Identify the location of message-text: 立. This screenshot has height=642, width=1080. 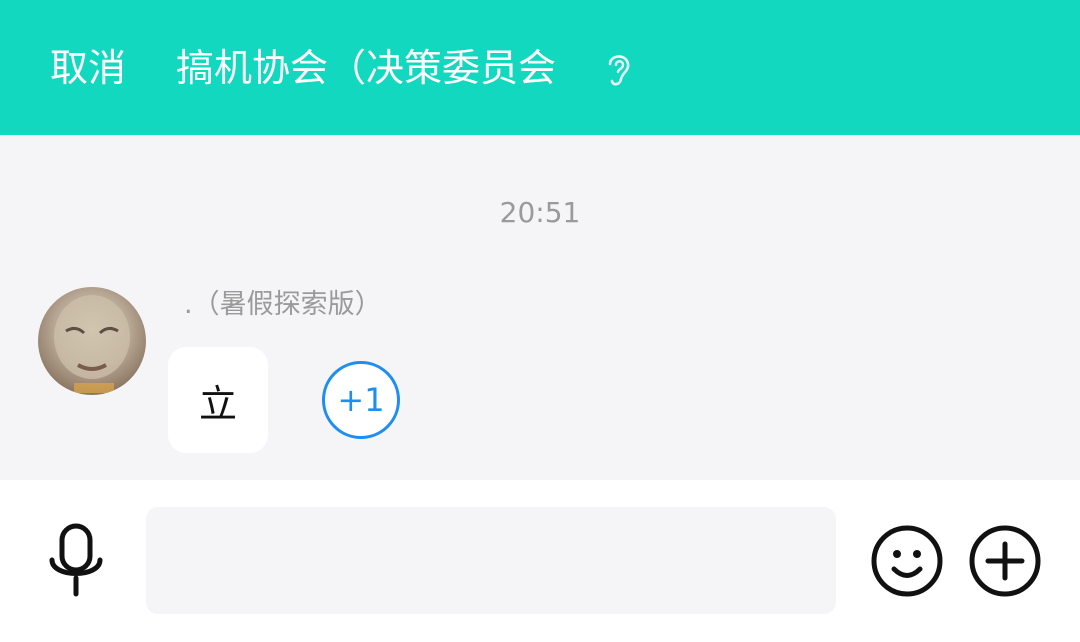
(217, 403).